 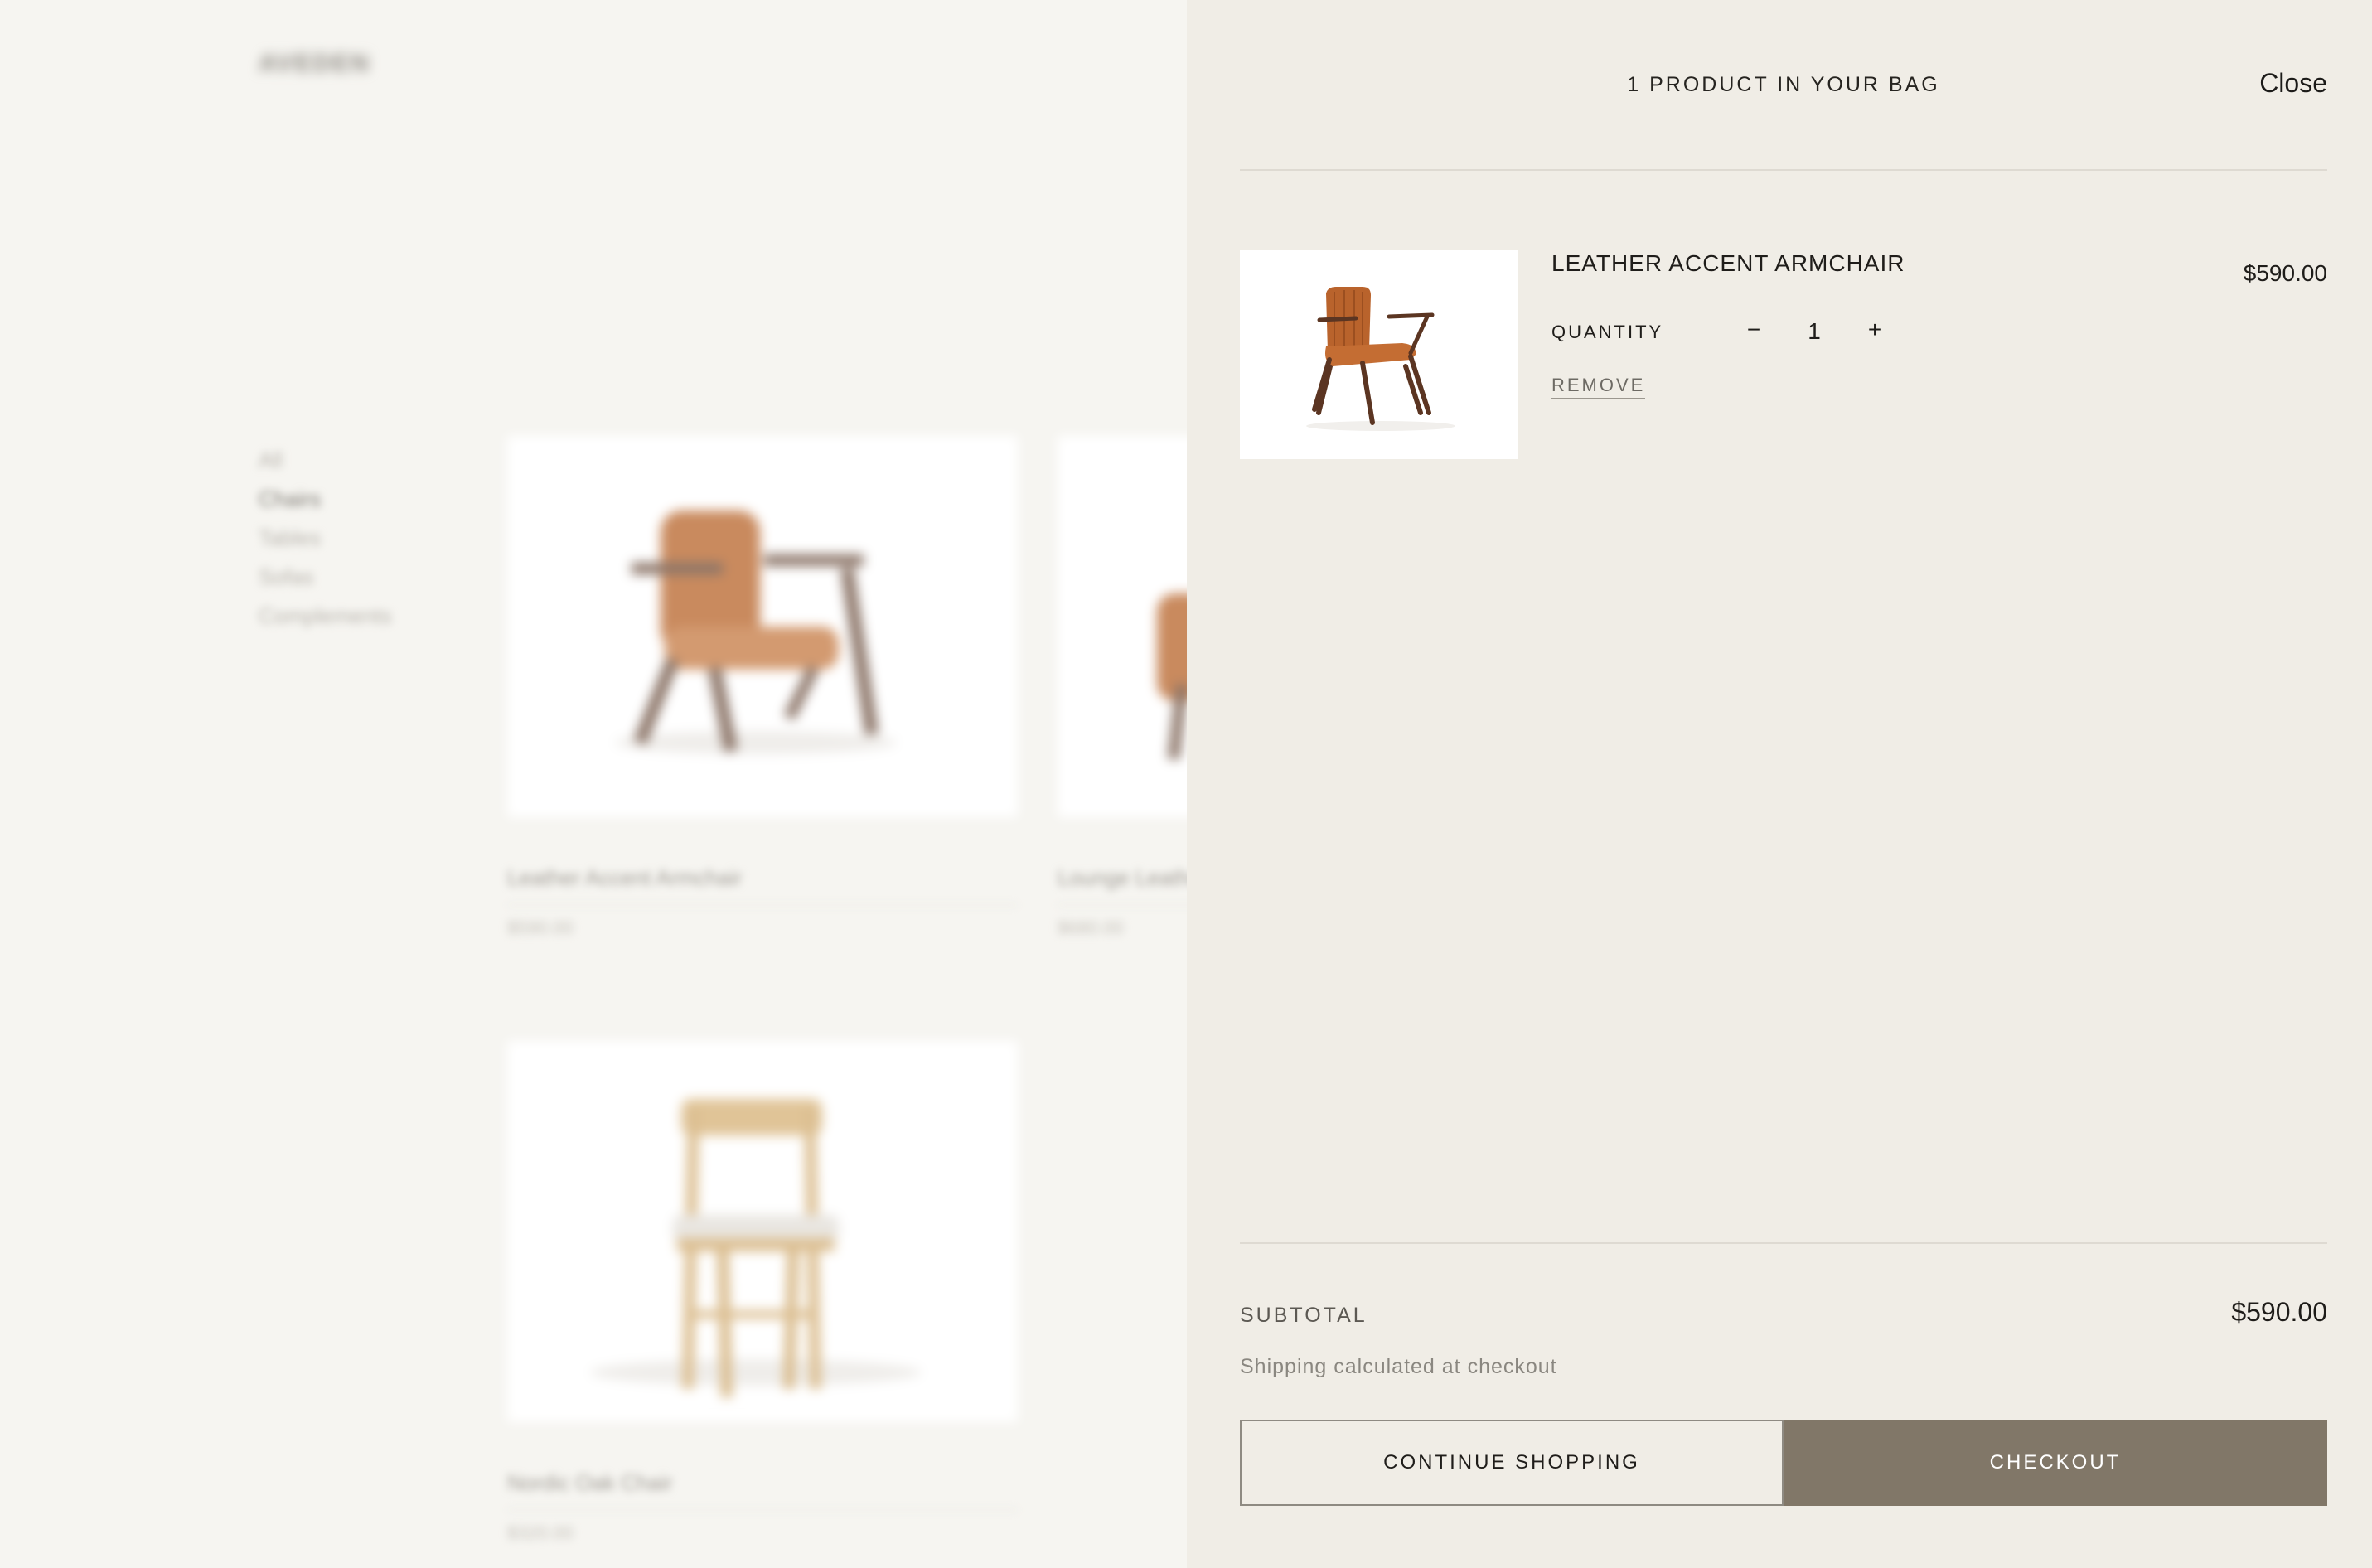 I want to click on close-button: Close, so click(x=2293, y=83).